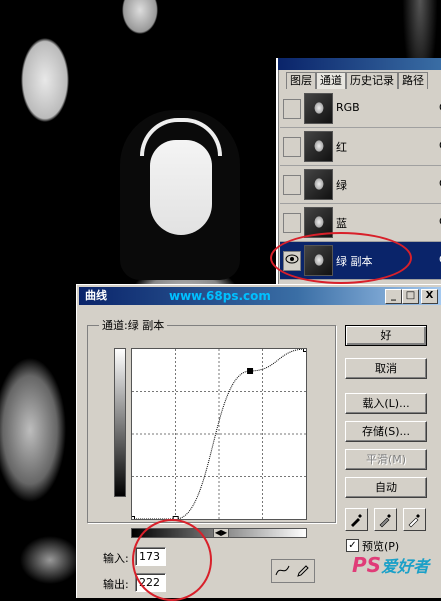 This screenshot has height=601, width=441. Describe the element at coordinates (120, 422) in the screenshot. I see `output-gradient-bar` at that location.